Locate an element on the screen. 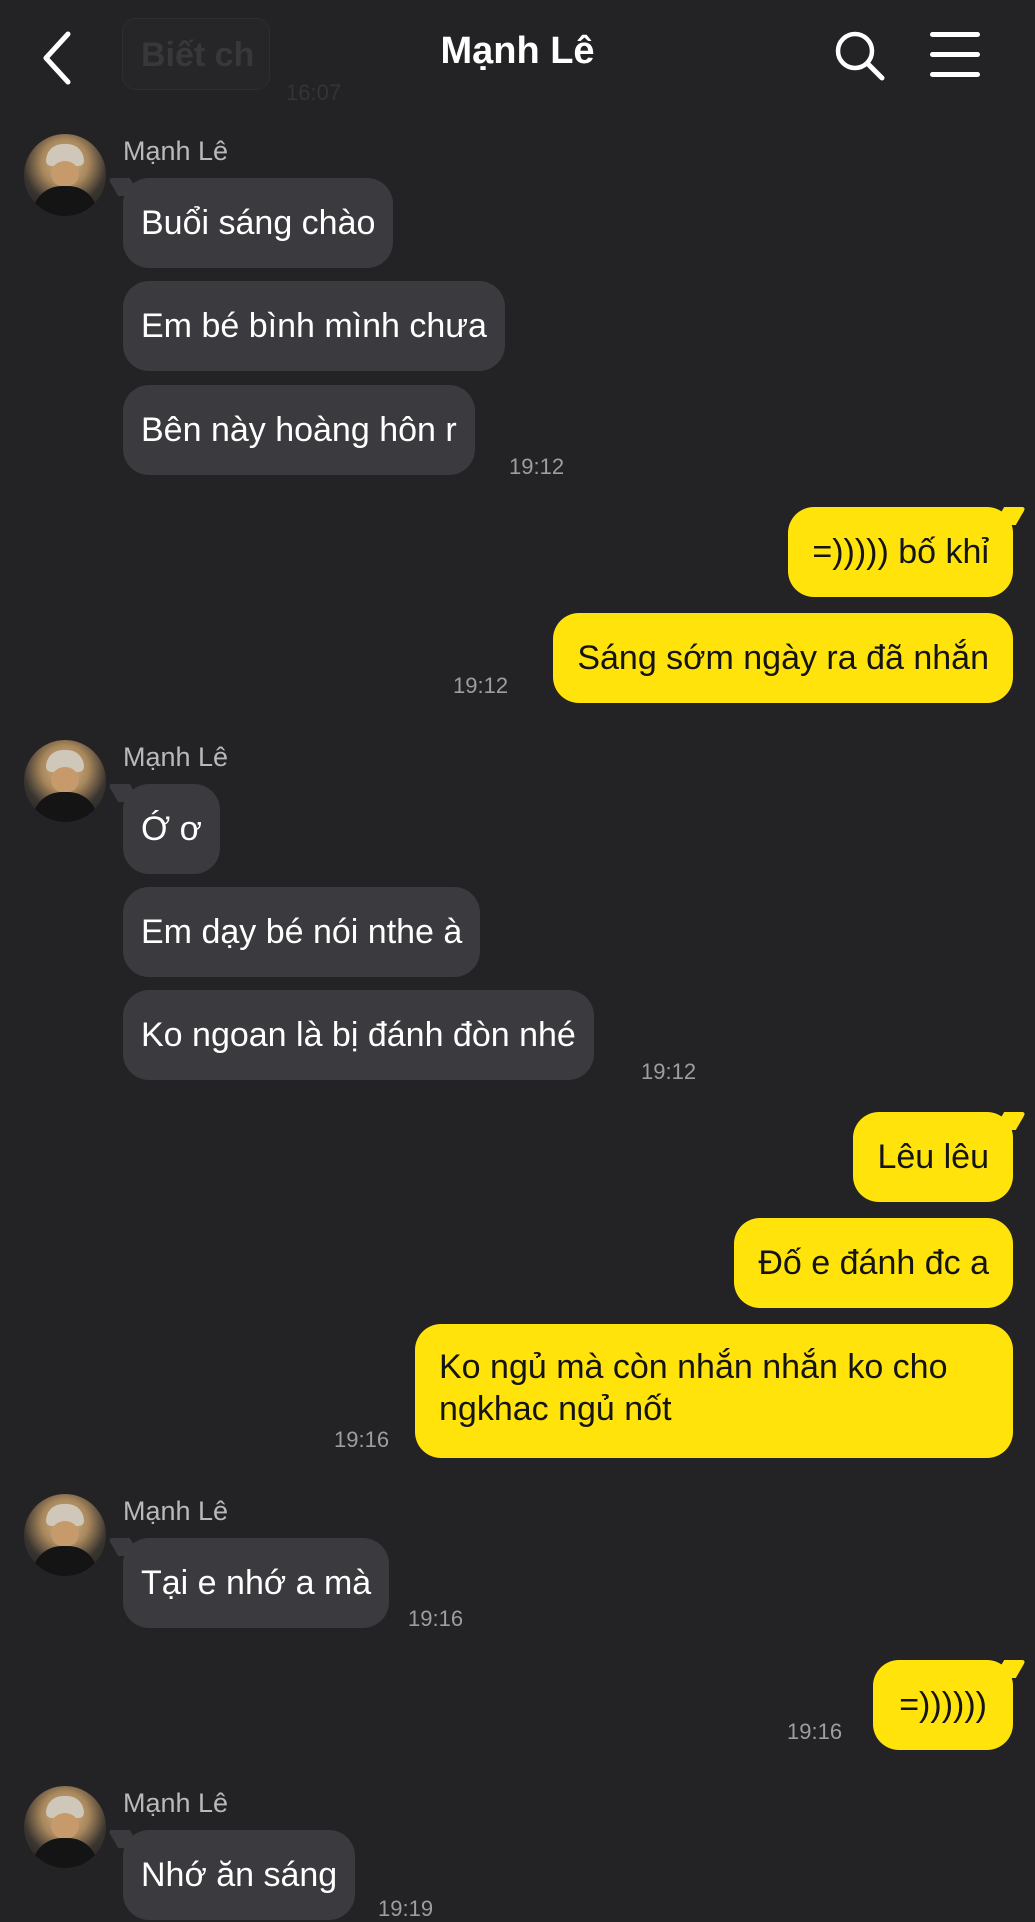  message-bubble-outgoing: Sáng sớm ngày ra đã nhắn is located at coordinates (783, 658).